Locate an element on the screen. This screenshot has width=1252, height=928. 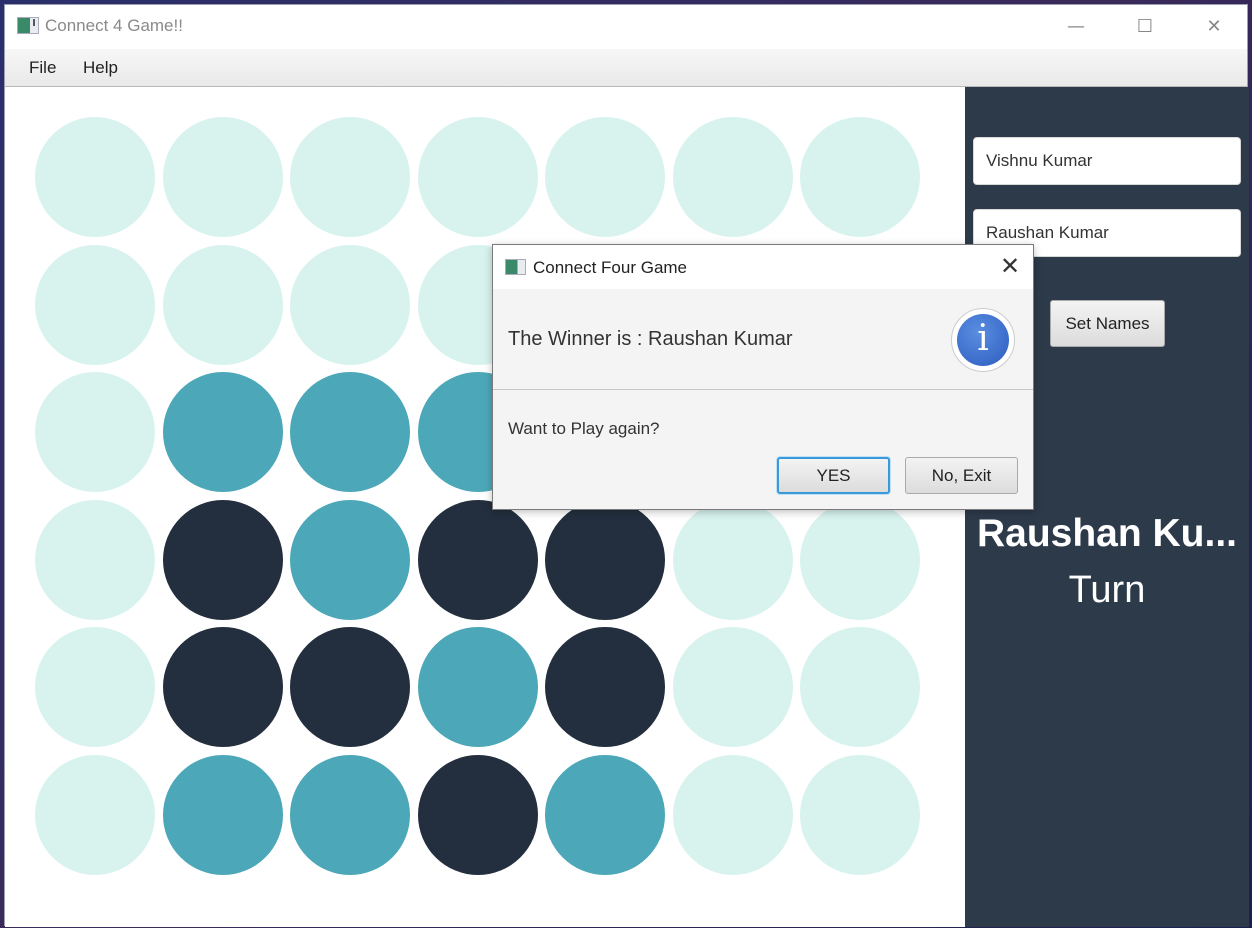
minimize-button: — is located at coordinates (1076, 27).